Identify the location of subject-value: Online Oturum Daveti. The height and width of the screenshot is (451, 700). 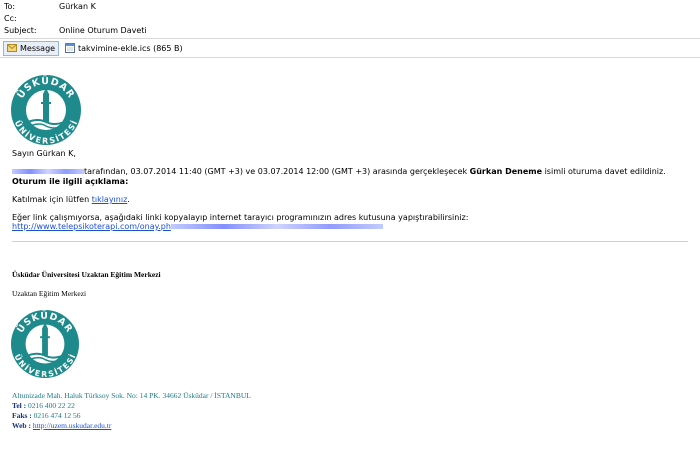
(103, 30).